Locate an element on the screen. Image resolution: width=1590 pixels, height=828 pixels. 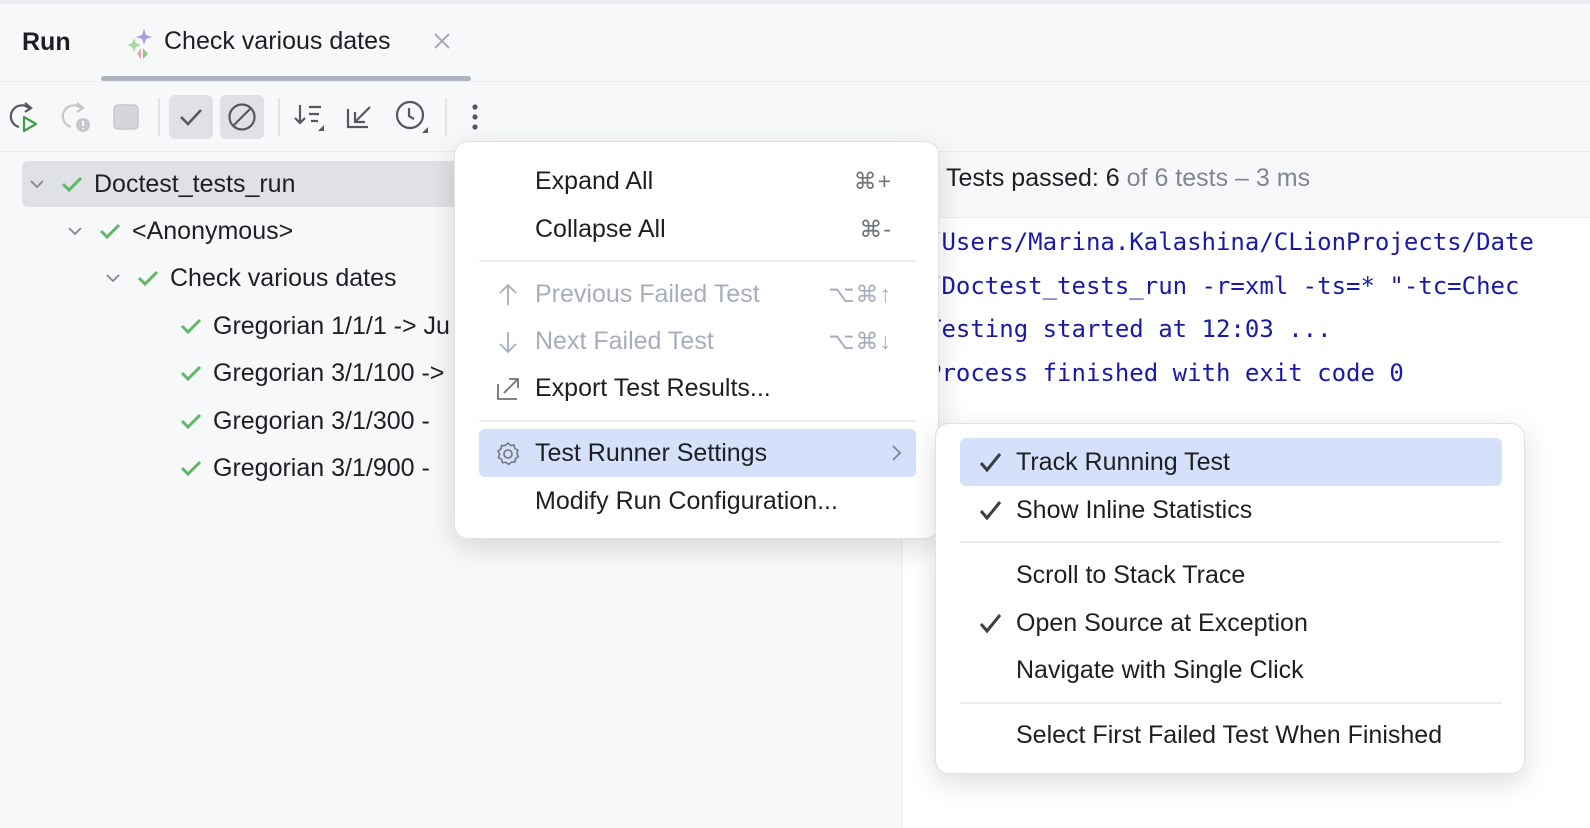
menu-item-previous-failed-test: Previous Failed Test ⌥⌘↑ is located at coordinates (697, 294).